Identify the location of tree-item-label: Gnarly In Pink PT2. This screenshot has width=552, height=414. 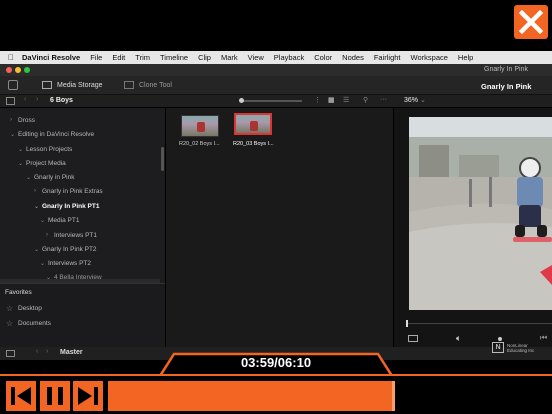
(69, 249).